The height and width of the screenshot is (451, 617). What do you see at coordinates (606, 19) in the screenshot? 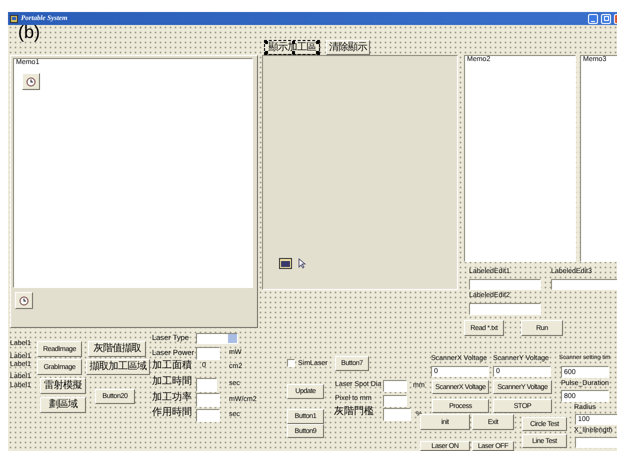
I see `maximize-button` at bounding box center [606, 19].